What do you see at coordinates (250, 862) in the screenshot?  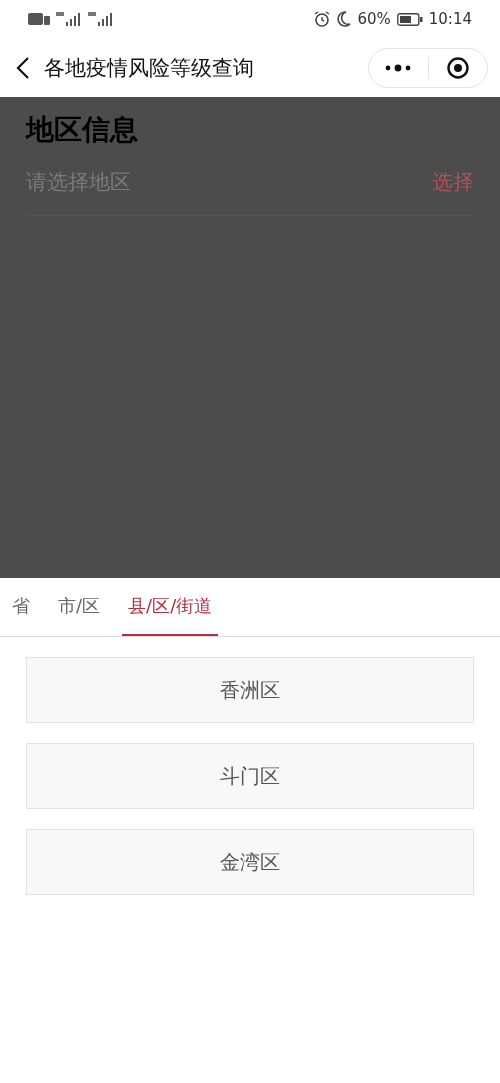 I see `district-option: 金湾区` at bounding box center [250, 862].